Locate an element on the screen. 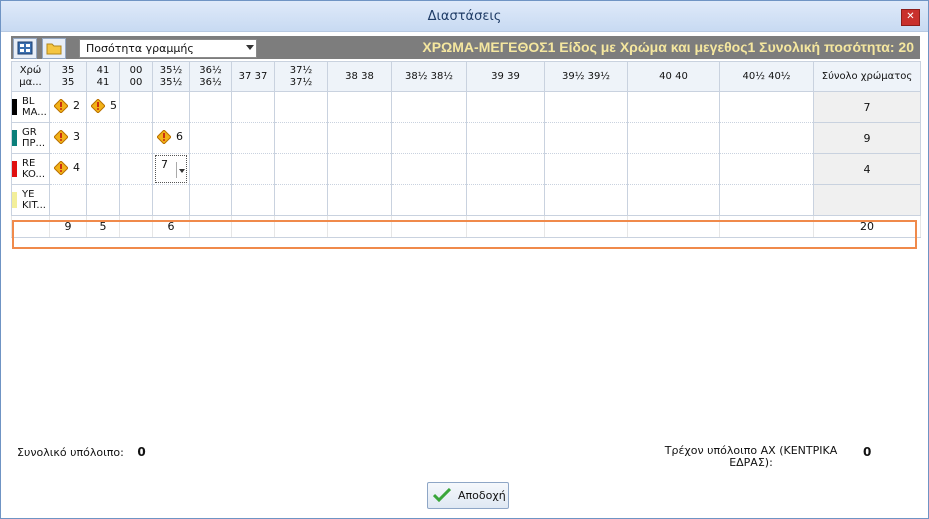 The height and width of the screenshot is (519, 929). size-total-cell: 6 is located at coordinates (171, 226).